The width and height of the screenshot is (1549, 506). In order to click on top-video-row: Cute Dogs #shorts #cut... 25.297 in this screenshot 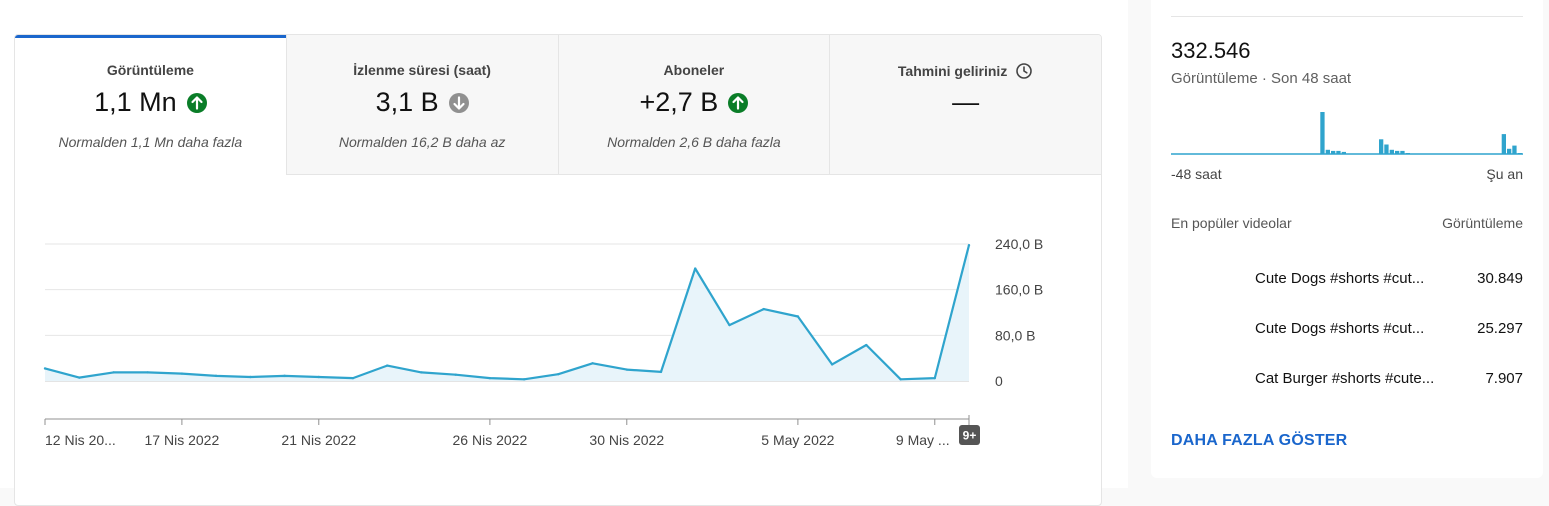, I will do `click(1347, 333)`.